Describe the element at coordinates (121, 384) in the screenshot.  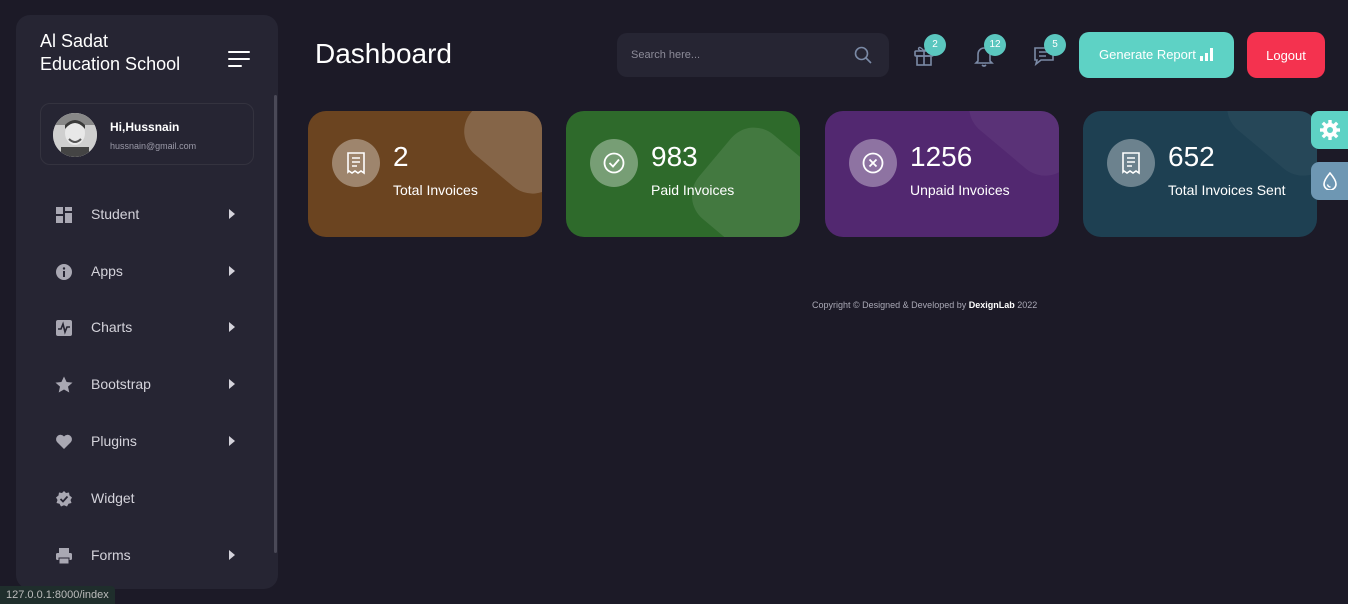
I see `sidebar-item-label: Bootstrap` at that location.